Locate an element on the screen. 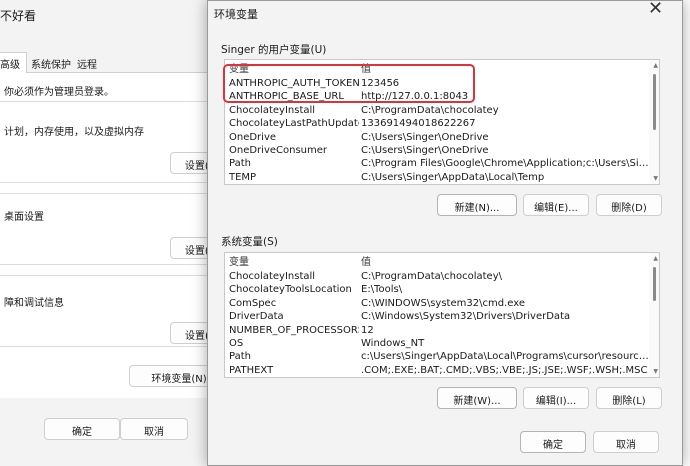 The image size is (690, 466). system-delete-button: 删除(L) is located at coordinates (629, 398).